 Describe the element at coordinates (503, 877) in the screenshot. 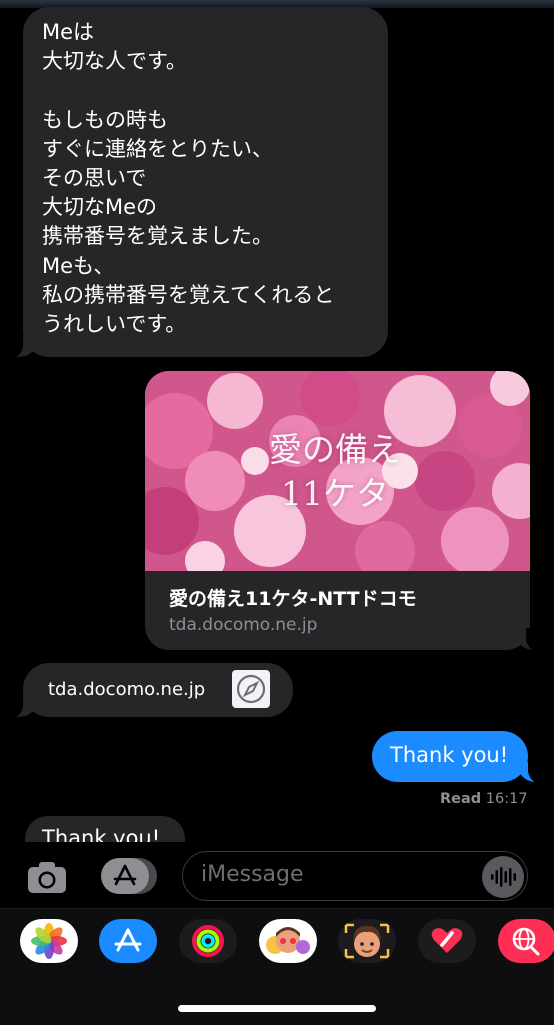

I see `waveform-icon` at that location.